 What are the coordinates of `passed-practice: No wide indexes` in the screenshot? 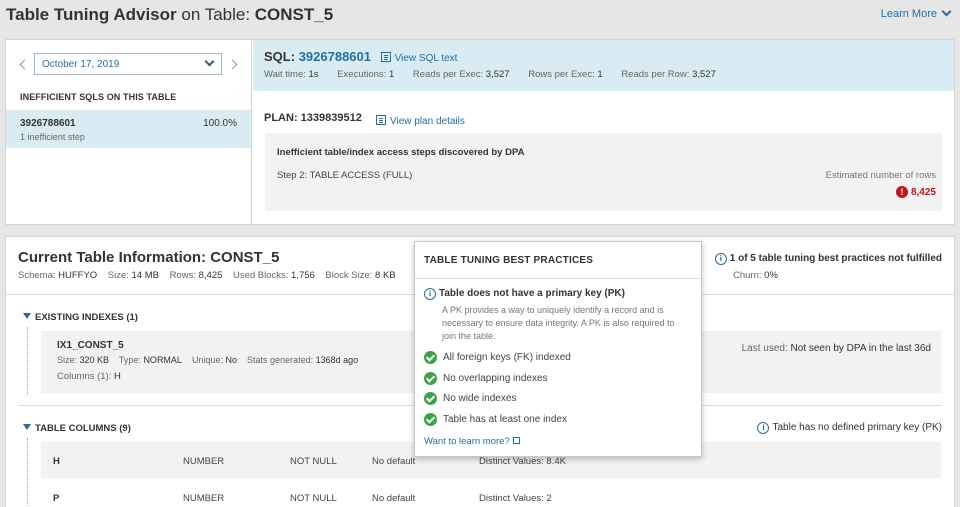 It's located at (470, 398).